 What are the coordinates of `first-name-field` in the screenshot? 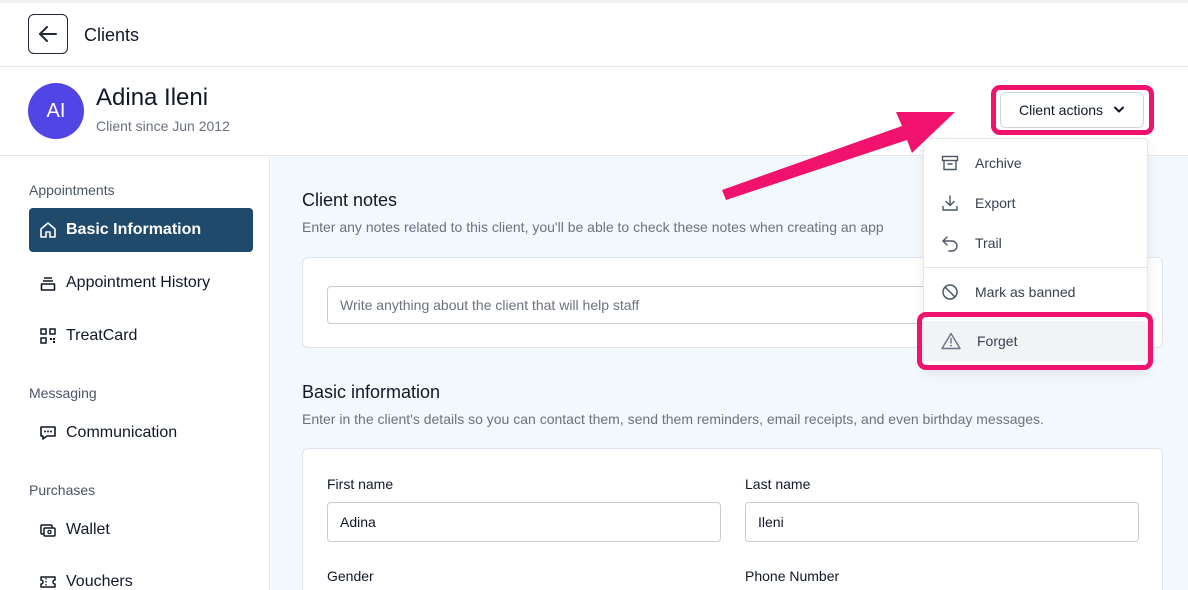 It's located at (524, 522).